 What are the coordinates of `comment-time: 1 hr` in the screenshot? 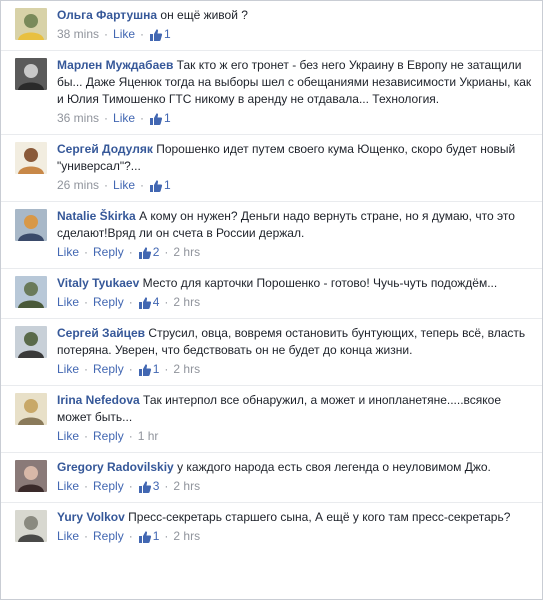 It's located at (148, 436).